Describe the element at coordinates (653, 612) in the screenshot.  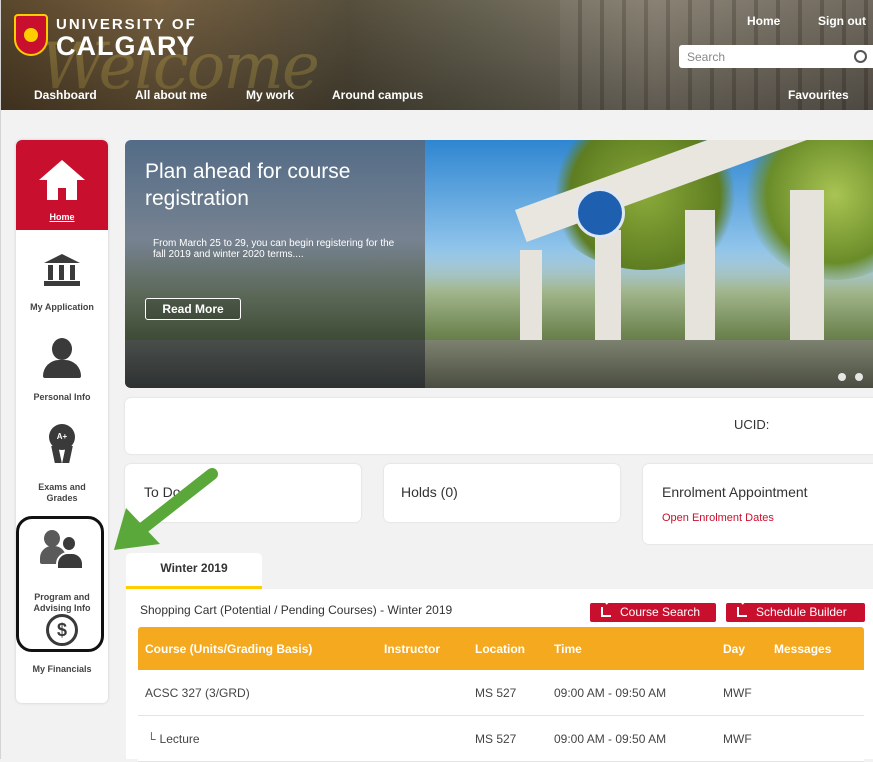
I see `course-search-button: Course Search` at that location.